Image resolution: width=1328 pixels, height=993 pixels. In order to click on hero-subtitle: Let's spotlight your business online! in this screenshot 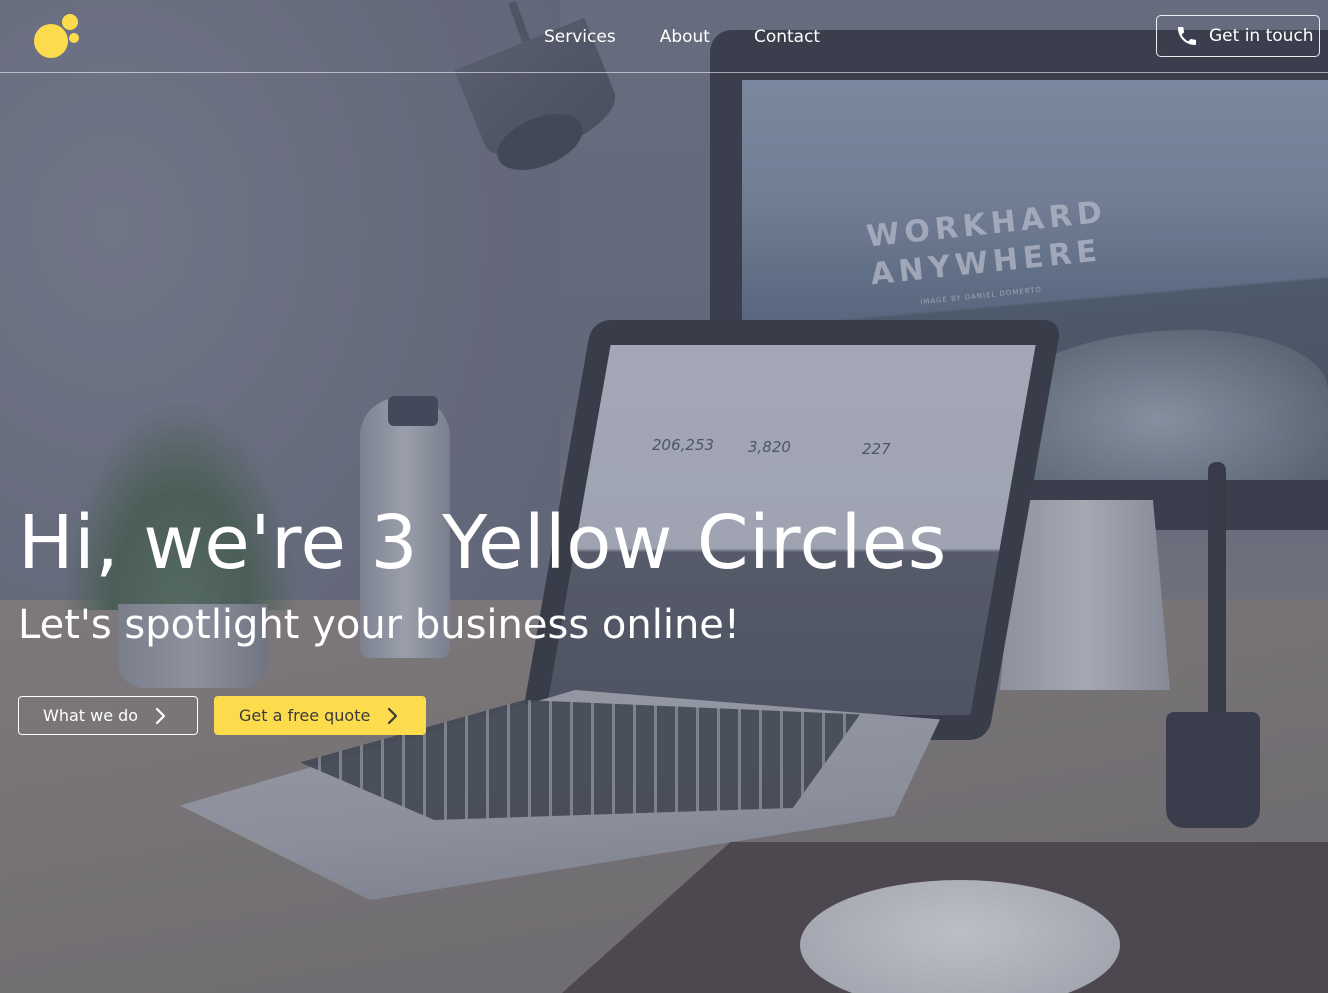, I will do `click(379, 625)`.